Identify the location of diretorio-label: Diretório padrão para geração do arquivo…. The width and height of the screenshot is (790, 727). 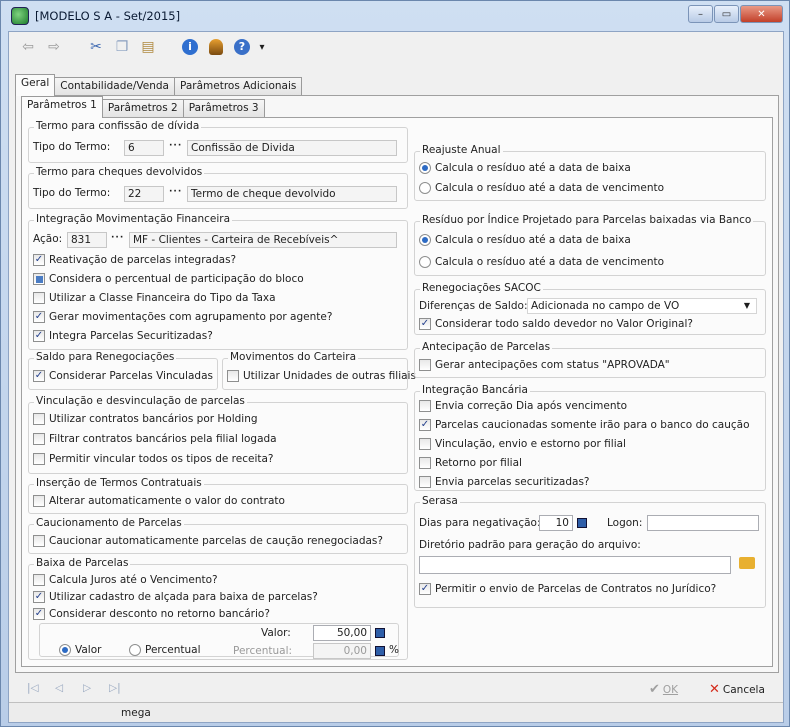
(530, 545).